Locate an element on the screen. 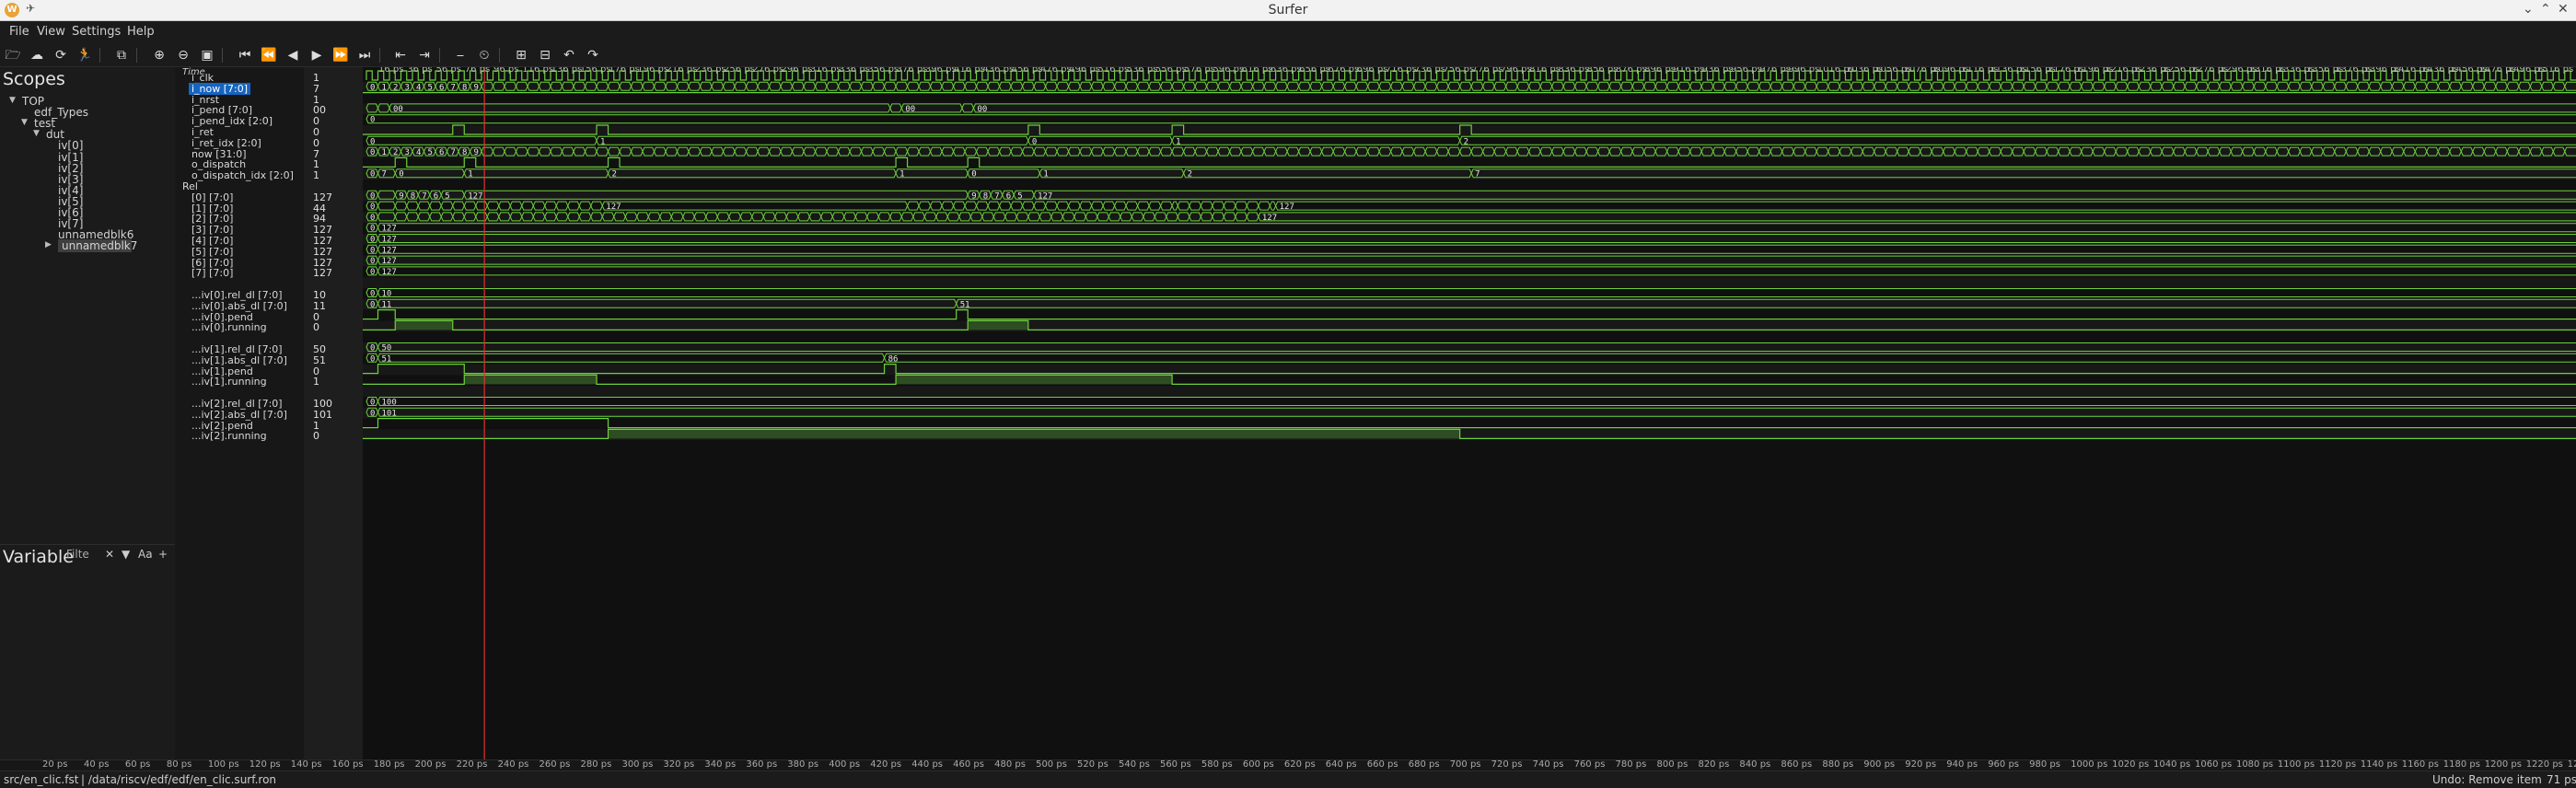 The width and height of the screenshot is (2576, 788). bottom-tick-label: 80 ps is located at coordinates (179, 764).